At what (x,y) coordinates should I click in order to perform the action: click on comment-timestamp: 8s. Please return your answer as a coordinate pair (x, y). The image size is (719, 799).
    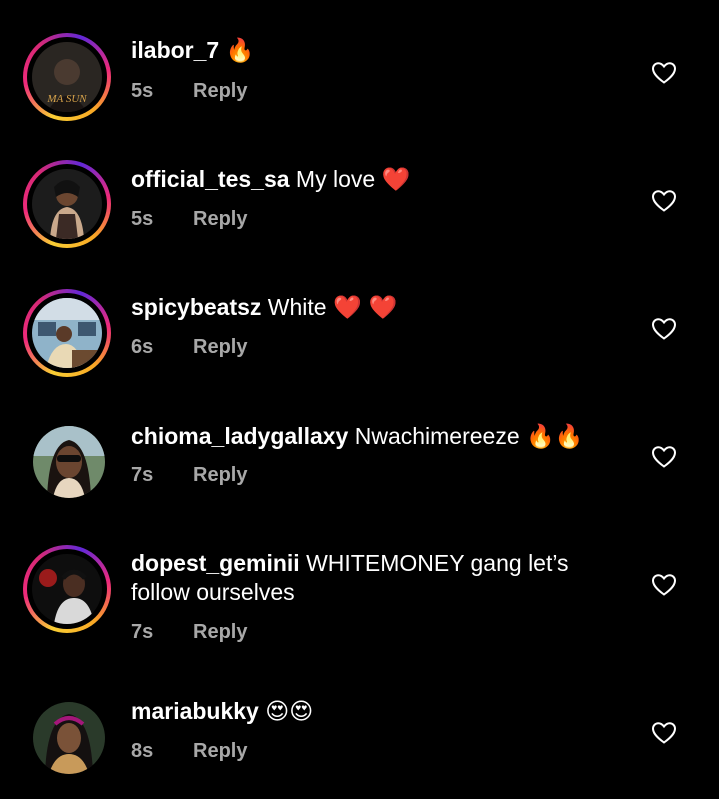
    Looking at the image, I should click on (142, 751).